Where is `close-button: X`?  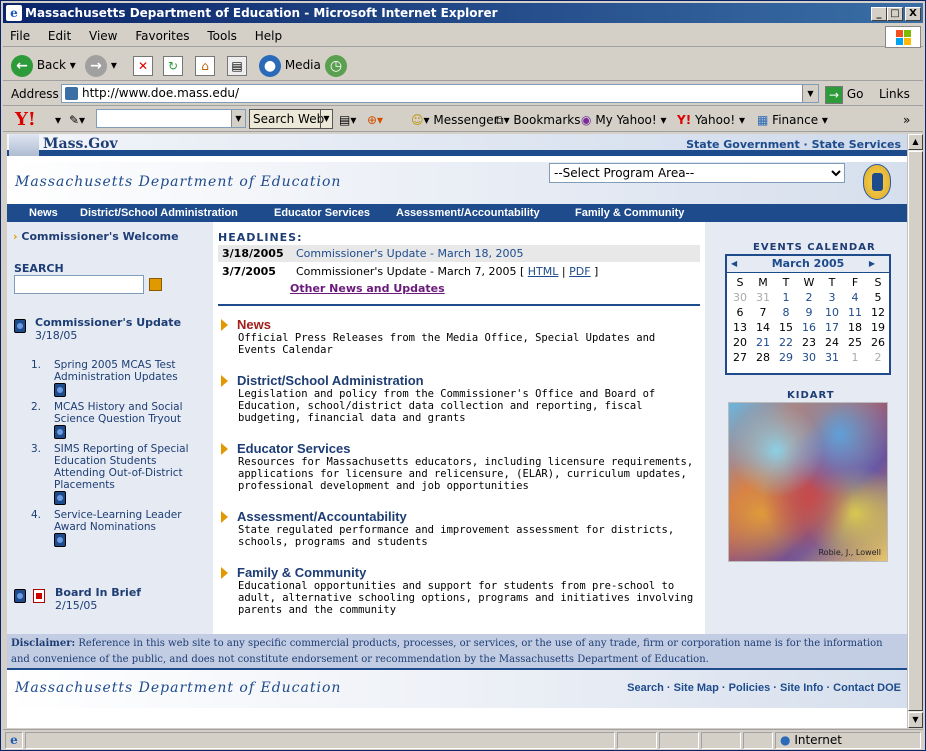 close-button: X is located at coordinates (913, 14).